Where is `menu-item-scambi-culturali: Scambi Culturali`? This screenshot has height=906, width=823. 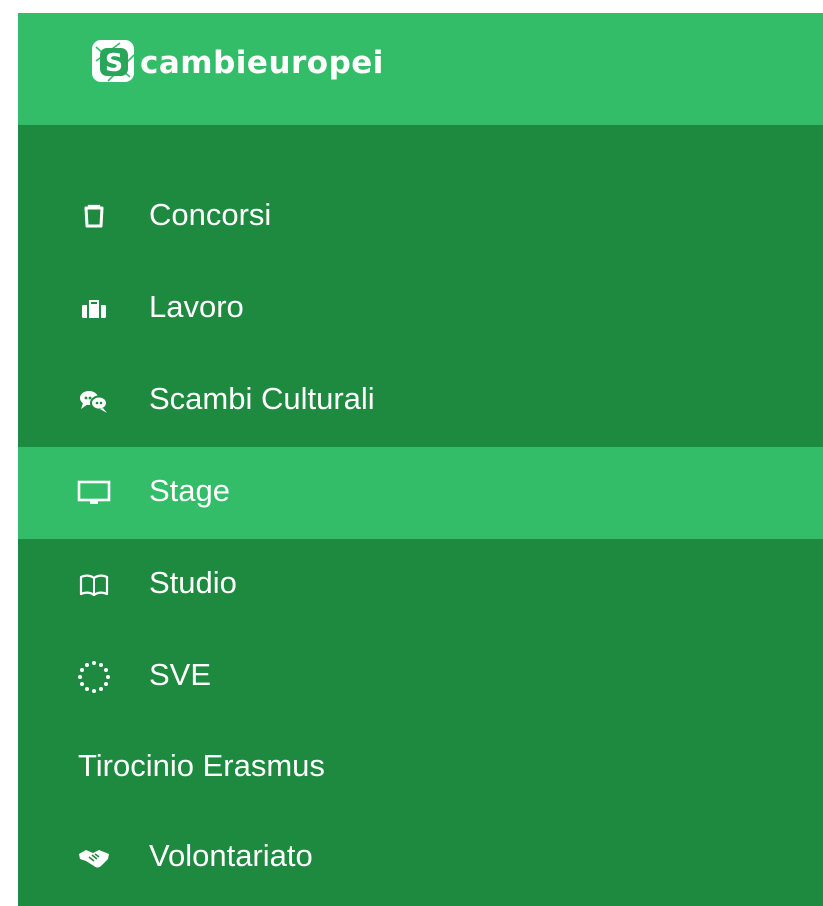 menu-item-scambi-culturali: Scambi Culturali is located at coordinates (420, 401).